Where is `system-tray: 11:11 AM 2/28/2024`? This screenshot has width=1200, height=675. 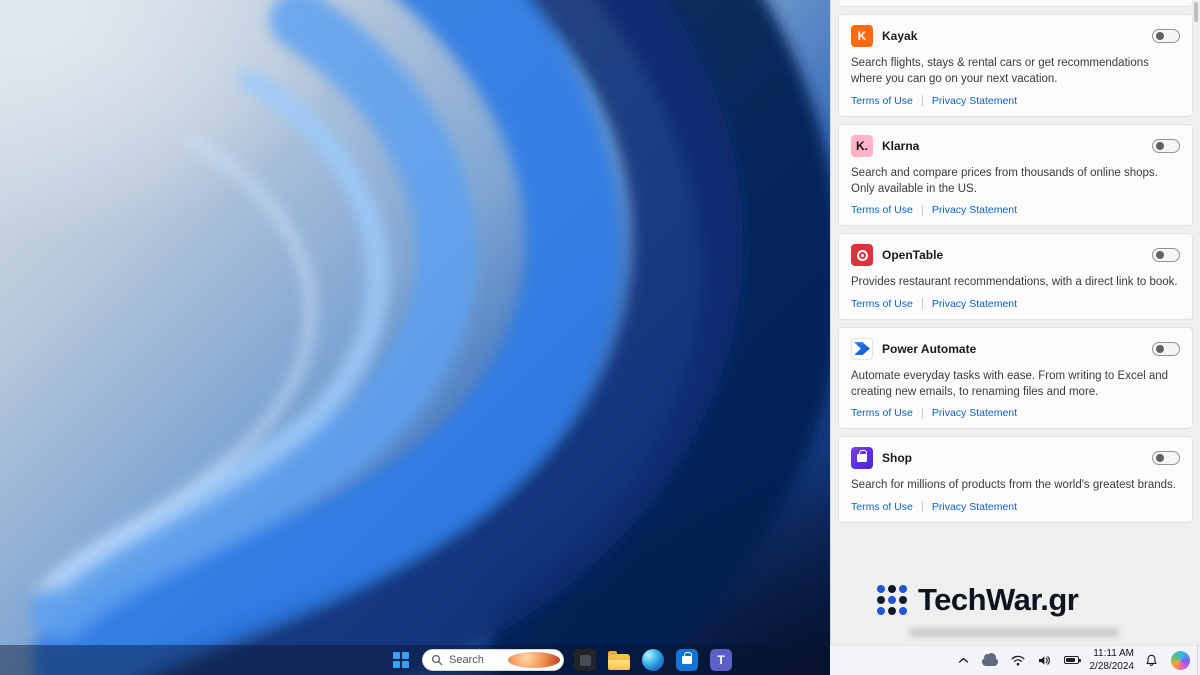 system-tray: 11:11 AM 2/28/2024 is located at coordinates (1074, 660).